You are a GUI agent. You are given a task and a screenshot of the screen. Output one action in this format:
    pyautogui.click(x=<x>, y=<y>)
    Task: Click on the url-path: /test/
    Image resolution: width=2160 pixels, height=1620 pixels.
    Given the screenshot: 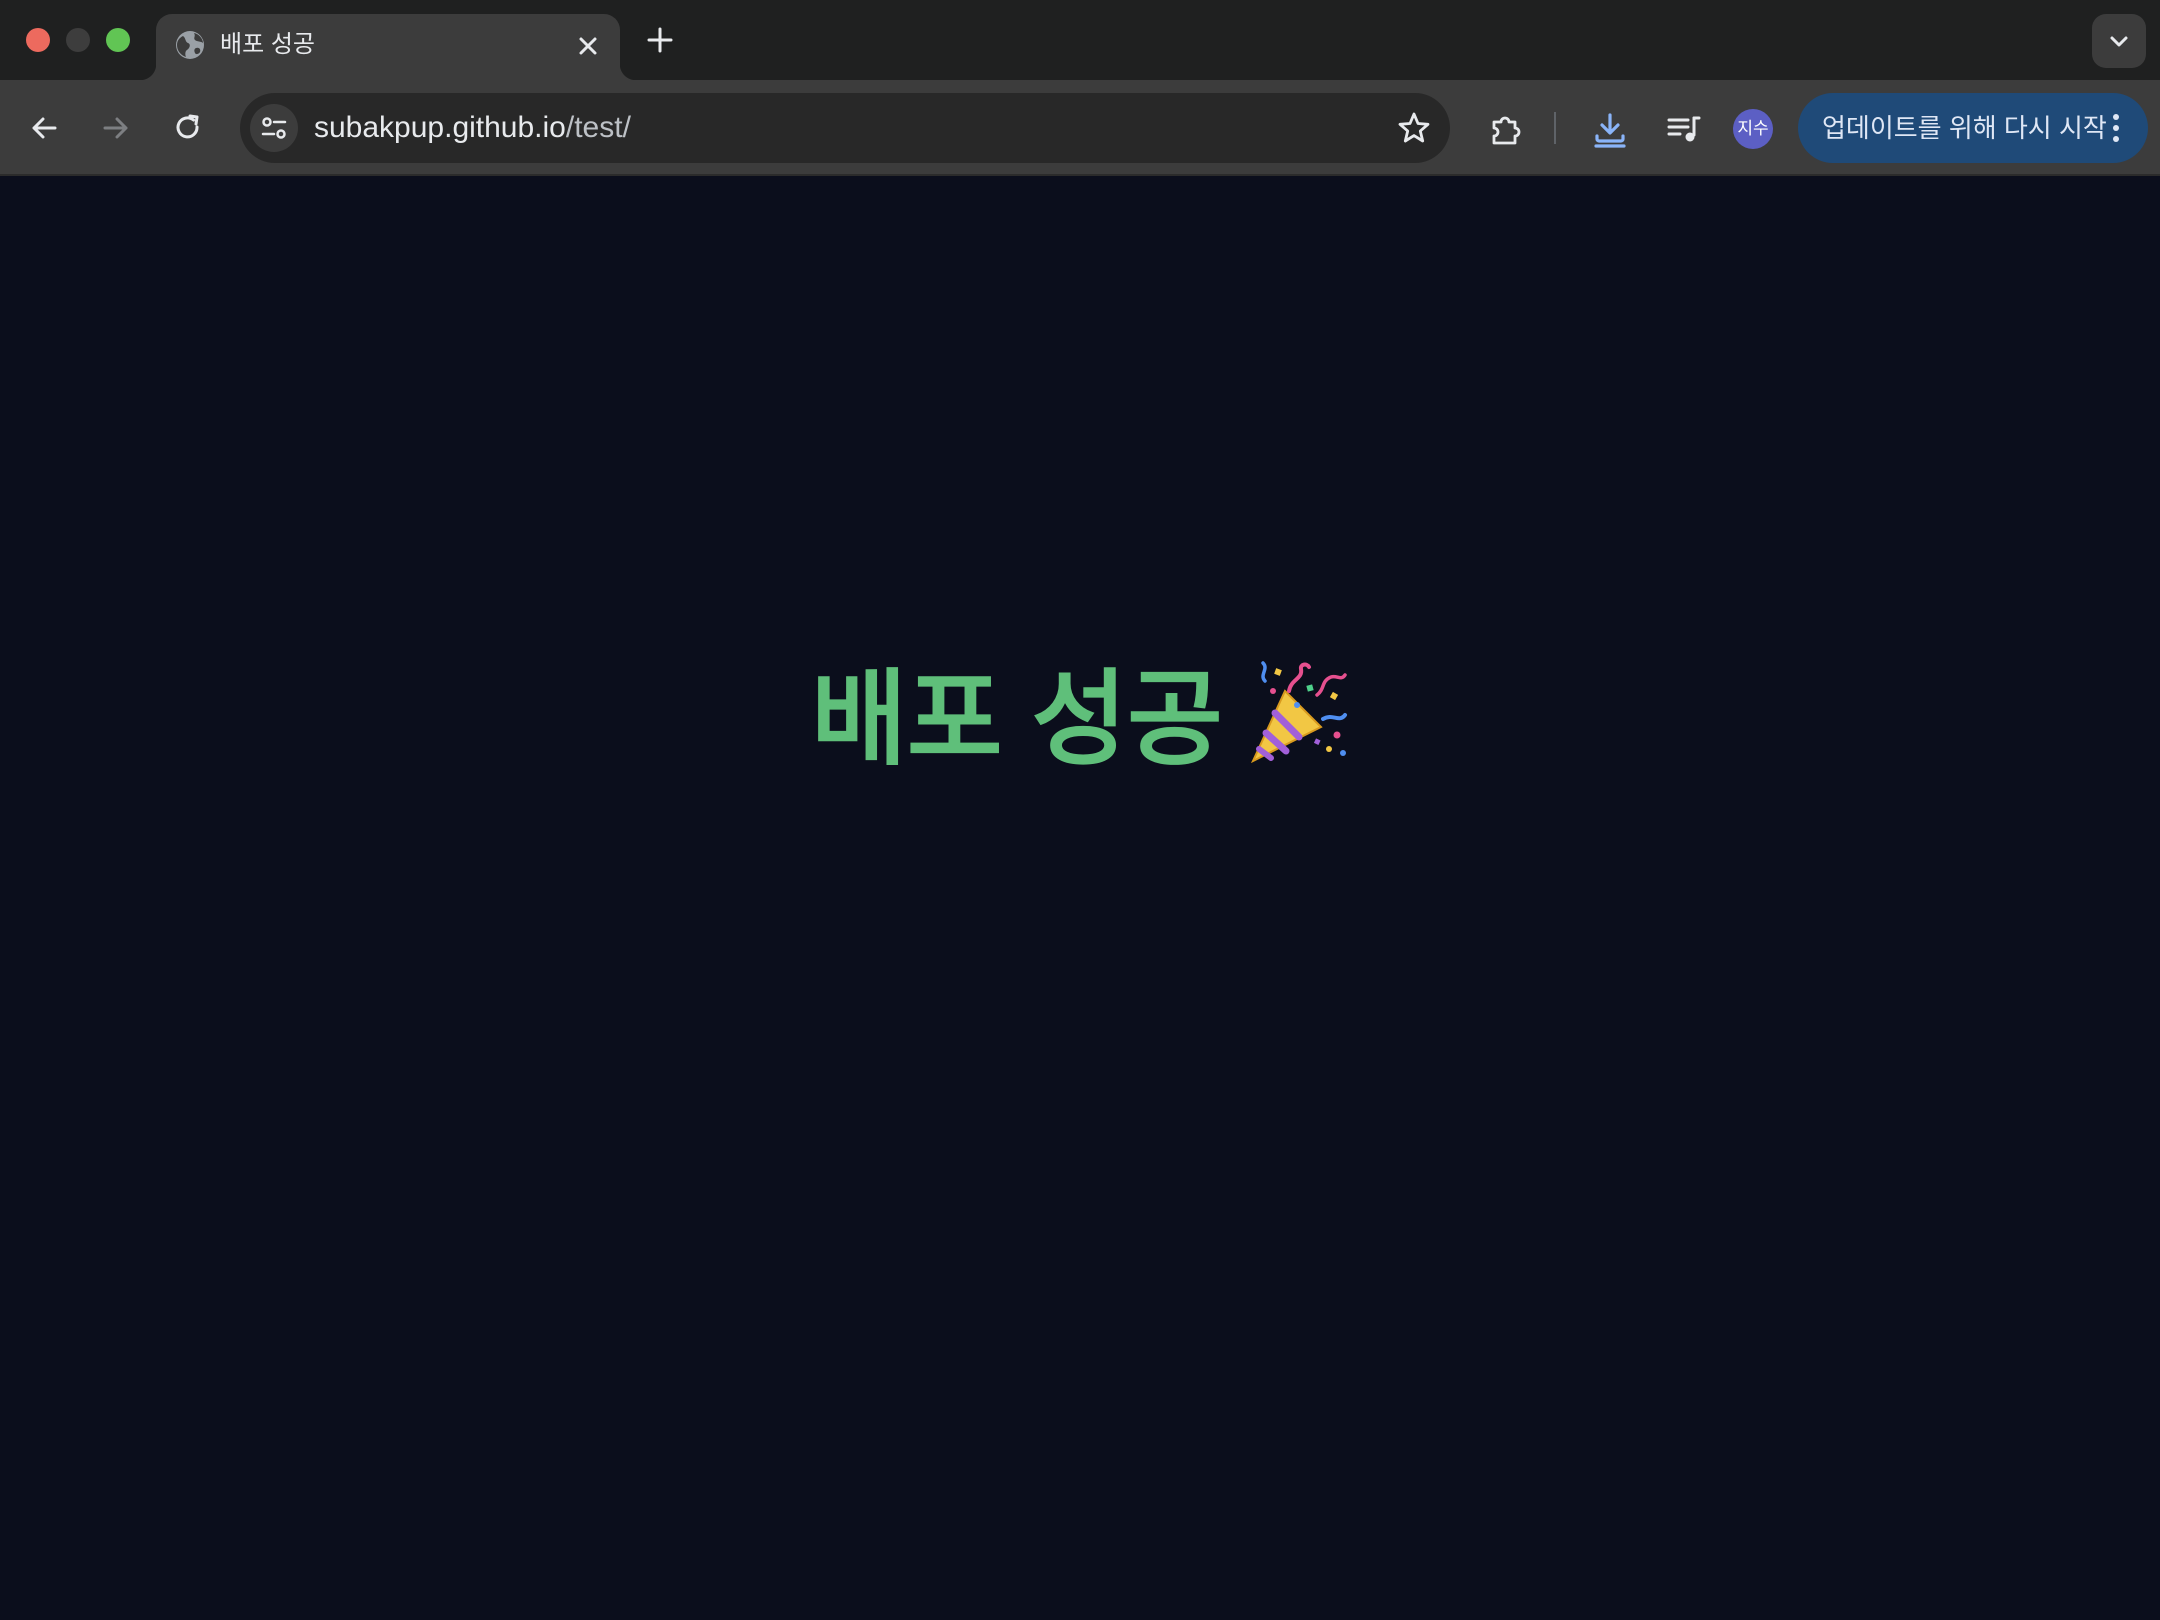 What is the action you would take?
    pyautogui.click(x=598, y=127)
    